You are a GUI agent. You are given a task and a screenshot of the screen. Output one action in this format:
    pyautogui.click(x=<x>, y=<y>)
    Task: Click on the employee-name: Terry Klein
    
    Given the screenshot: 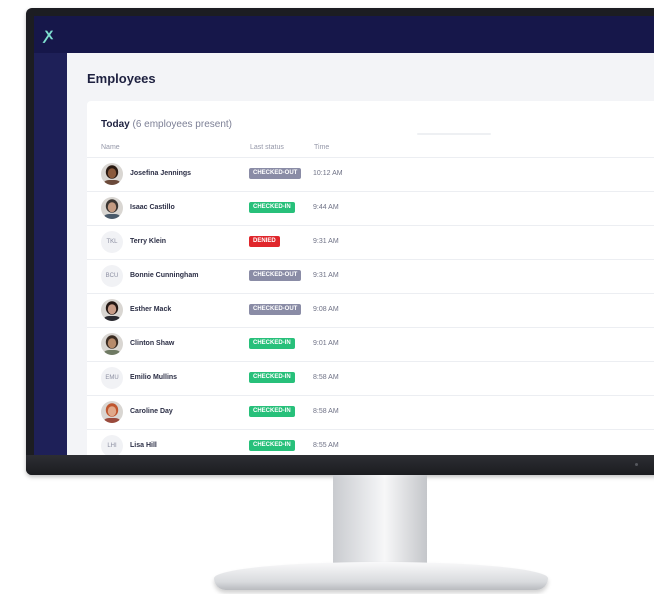 What is the action you would take?
    pyautogui.click(x=148, y=241)
    